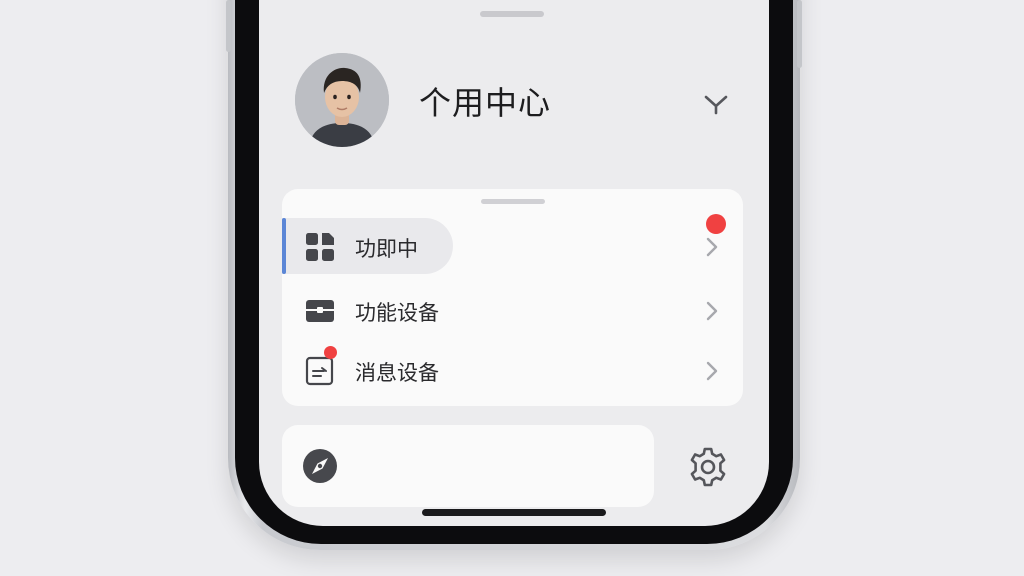  What do you see at coordinates (716, 104) in the screenshot?
I see `chevron-down-icon` at bounding box center [716, 104].